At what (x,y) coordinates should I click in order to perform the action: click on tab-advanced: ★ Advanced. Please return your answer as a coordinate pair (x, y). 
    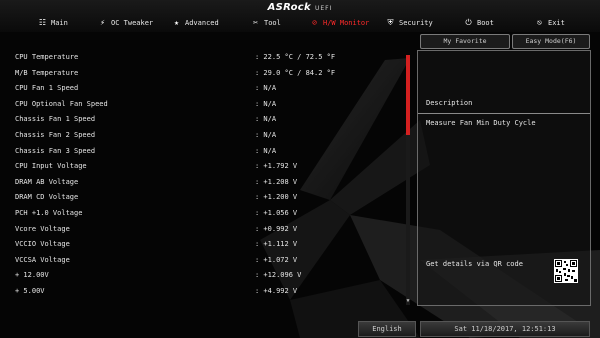
    Looking at the image, I should click on (195, 23).